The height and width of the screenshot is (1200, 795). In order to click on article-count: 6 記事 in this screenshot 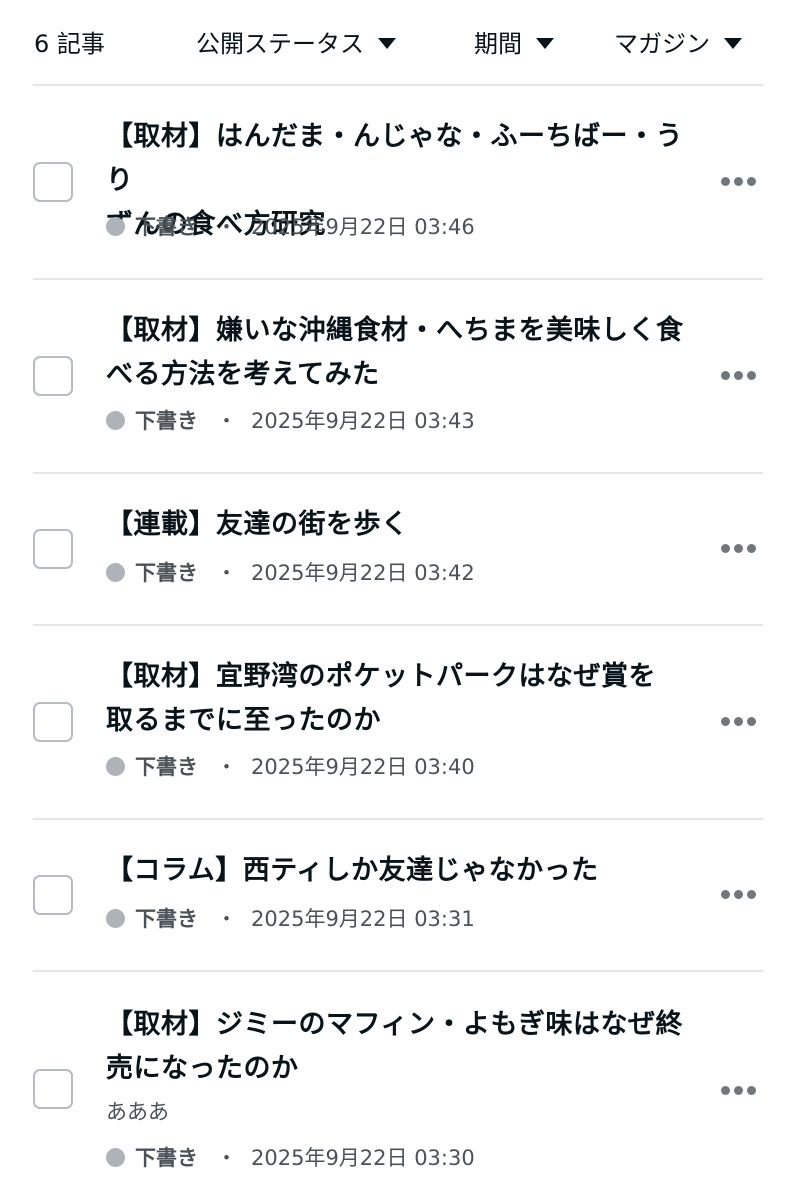, I will do `click(69, 44)`.